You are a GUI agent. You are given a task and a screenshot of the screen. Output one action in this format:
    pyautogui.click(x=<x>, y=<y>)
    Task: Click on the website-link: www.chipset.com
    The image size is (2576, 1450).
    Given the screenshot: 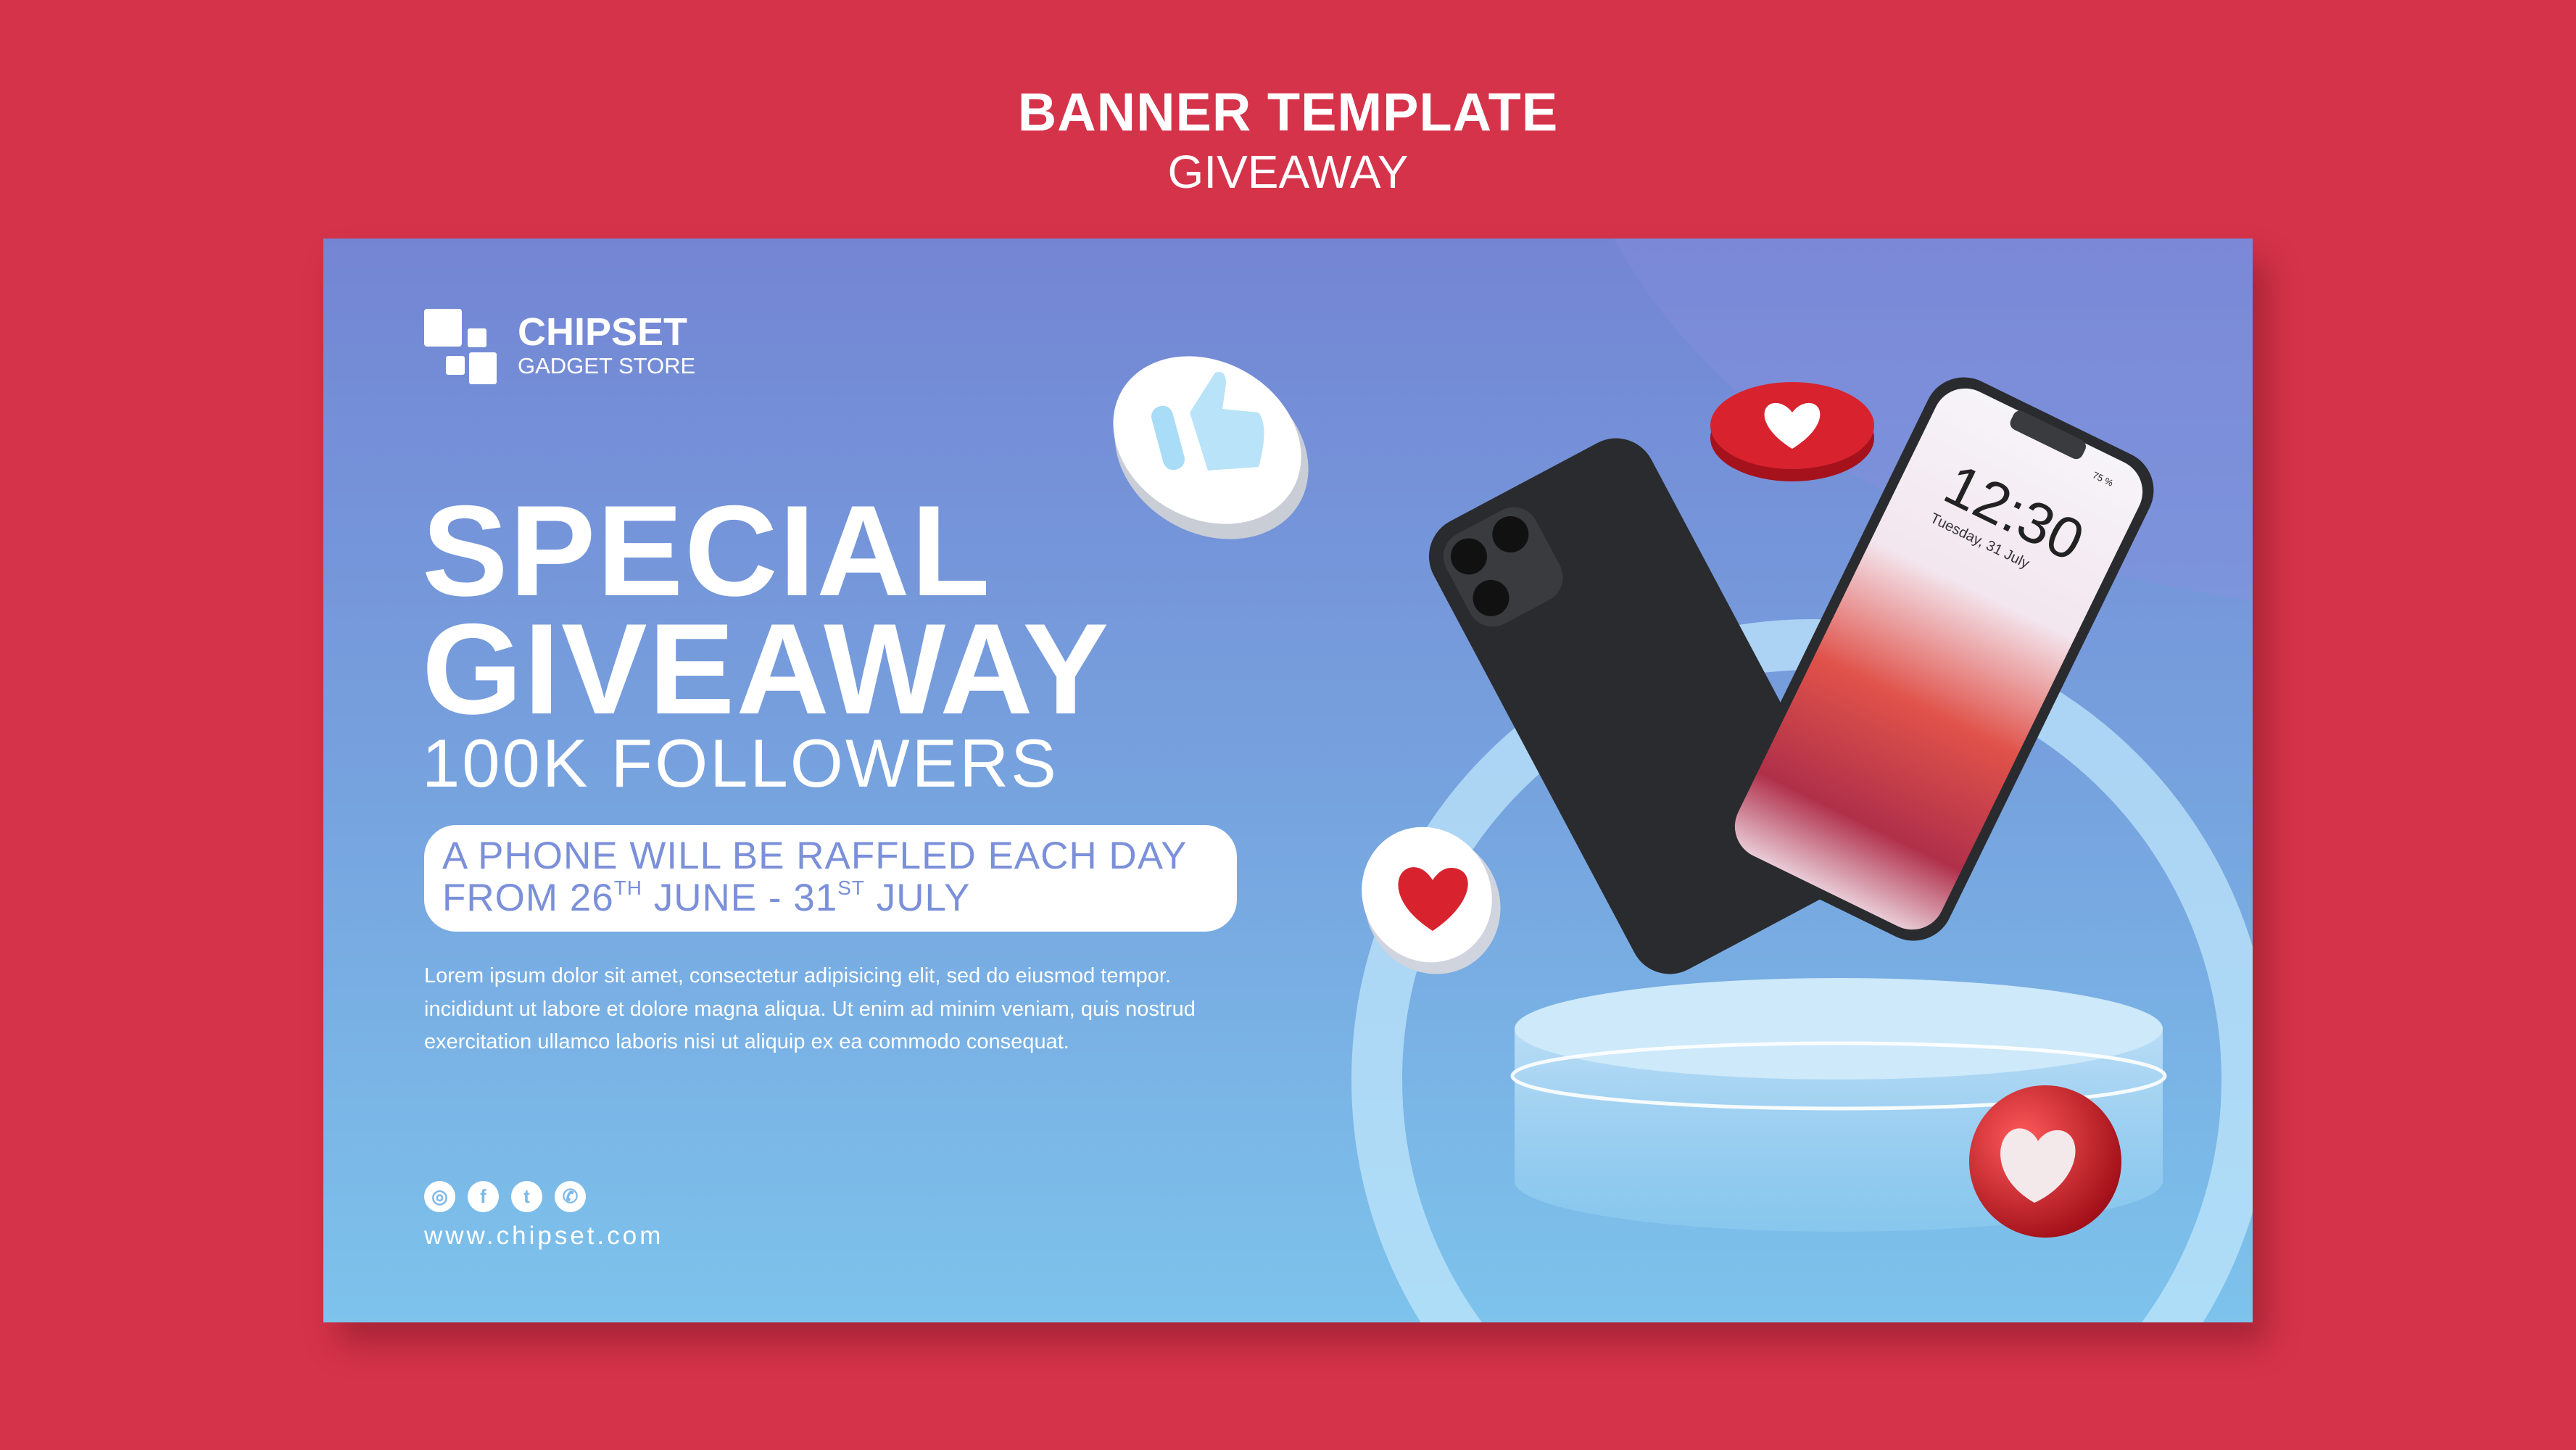 What is the action you would take?
    pyautogui.click(x=544, y=1236)
    